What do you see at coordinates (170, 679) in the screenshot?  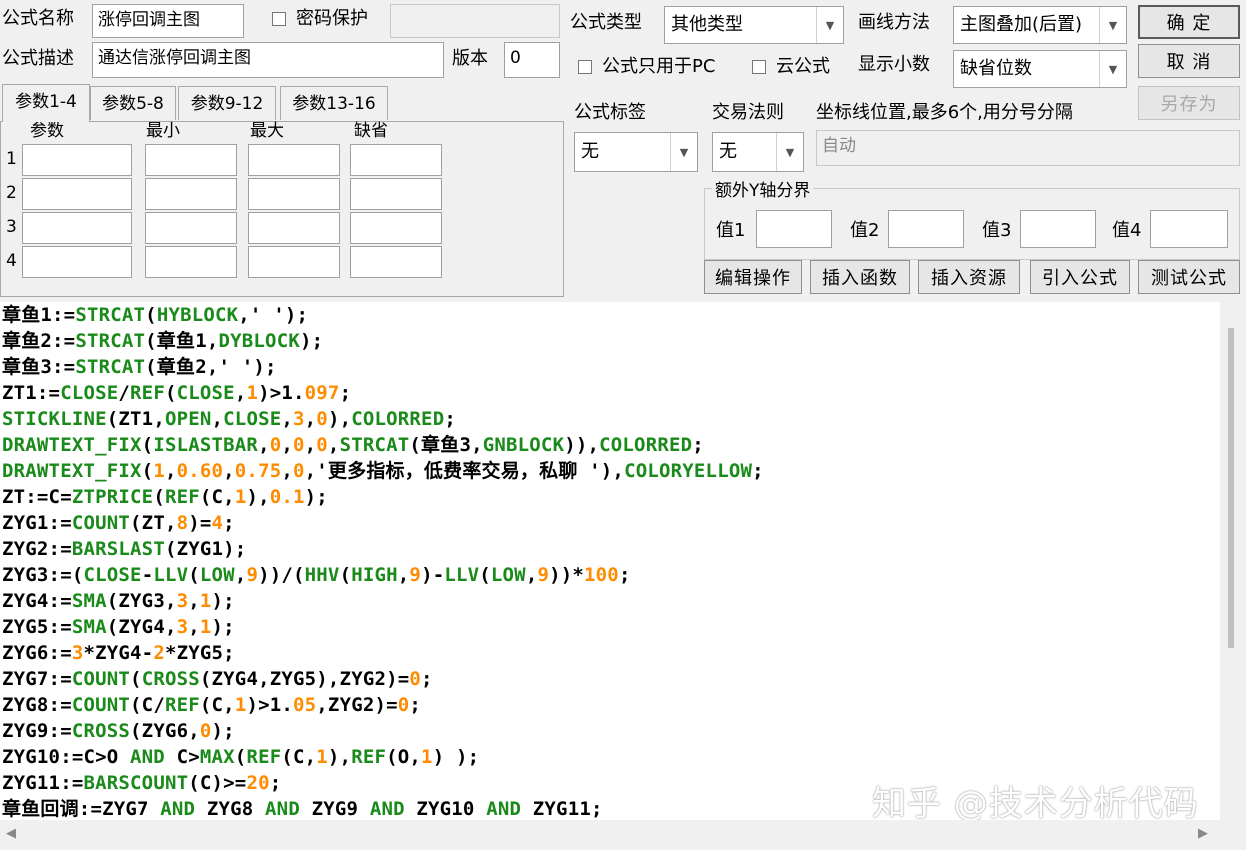 I see `code-keyword: CROSS` at bounding box center [170, 679].